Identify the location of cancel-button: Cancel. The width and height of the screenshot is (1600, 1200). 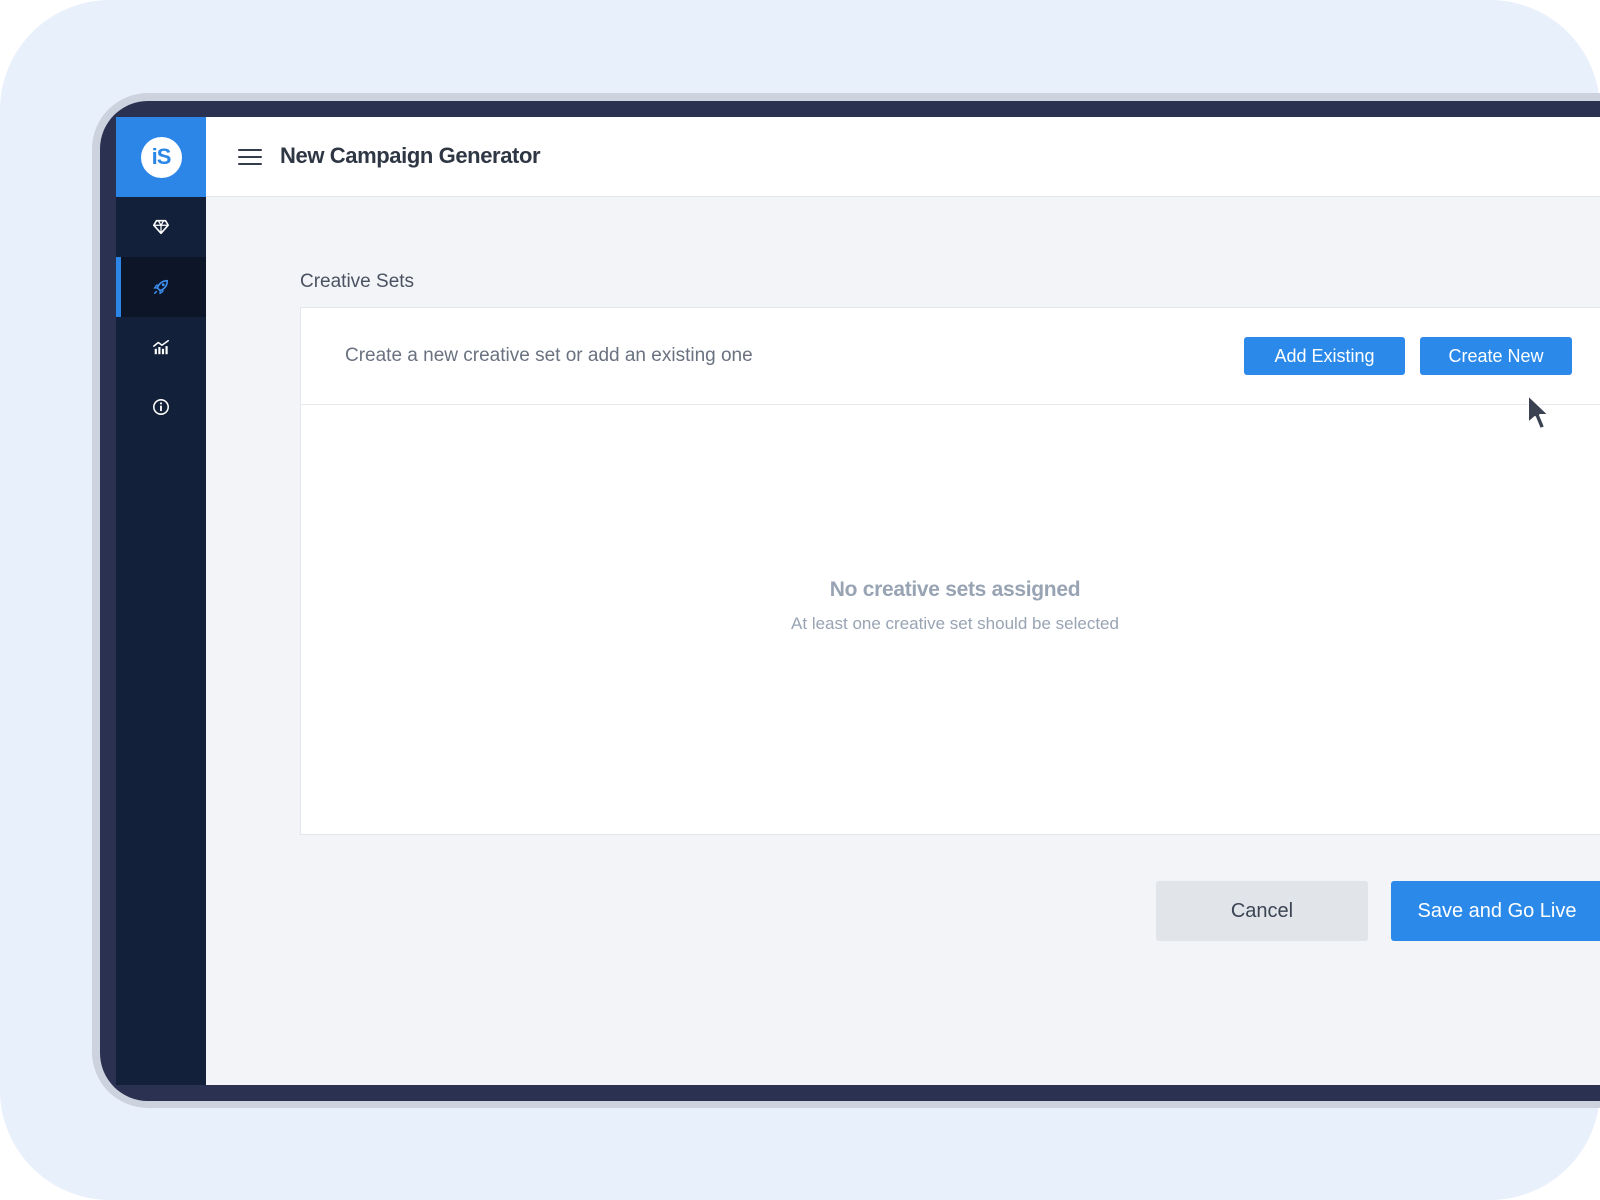
(1262, 911).